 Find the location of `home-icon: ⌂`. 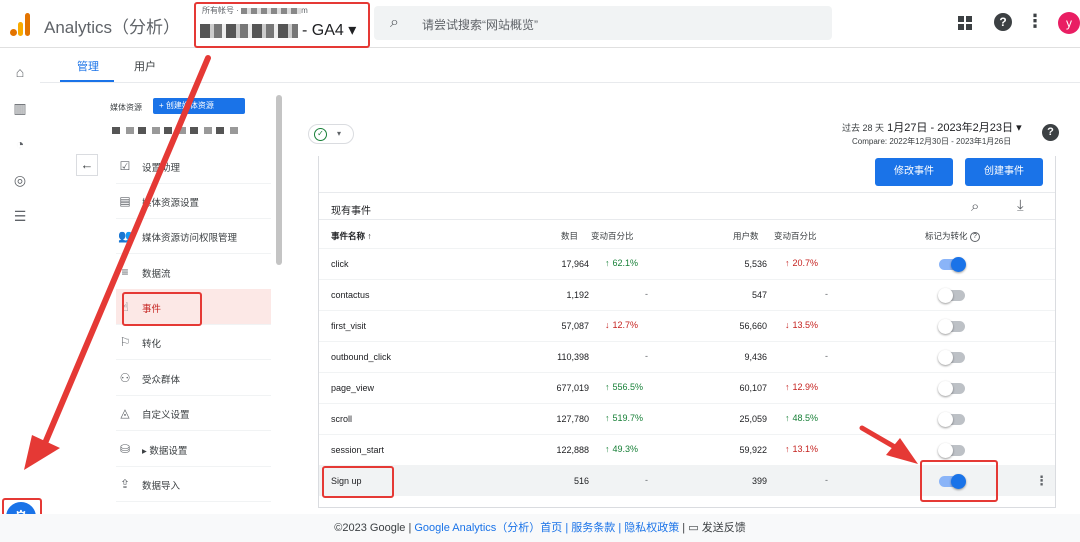

home-icon: ⌂ is located at coordinates (20, 72).